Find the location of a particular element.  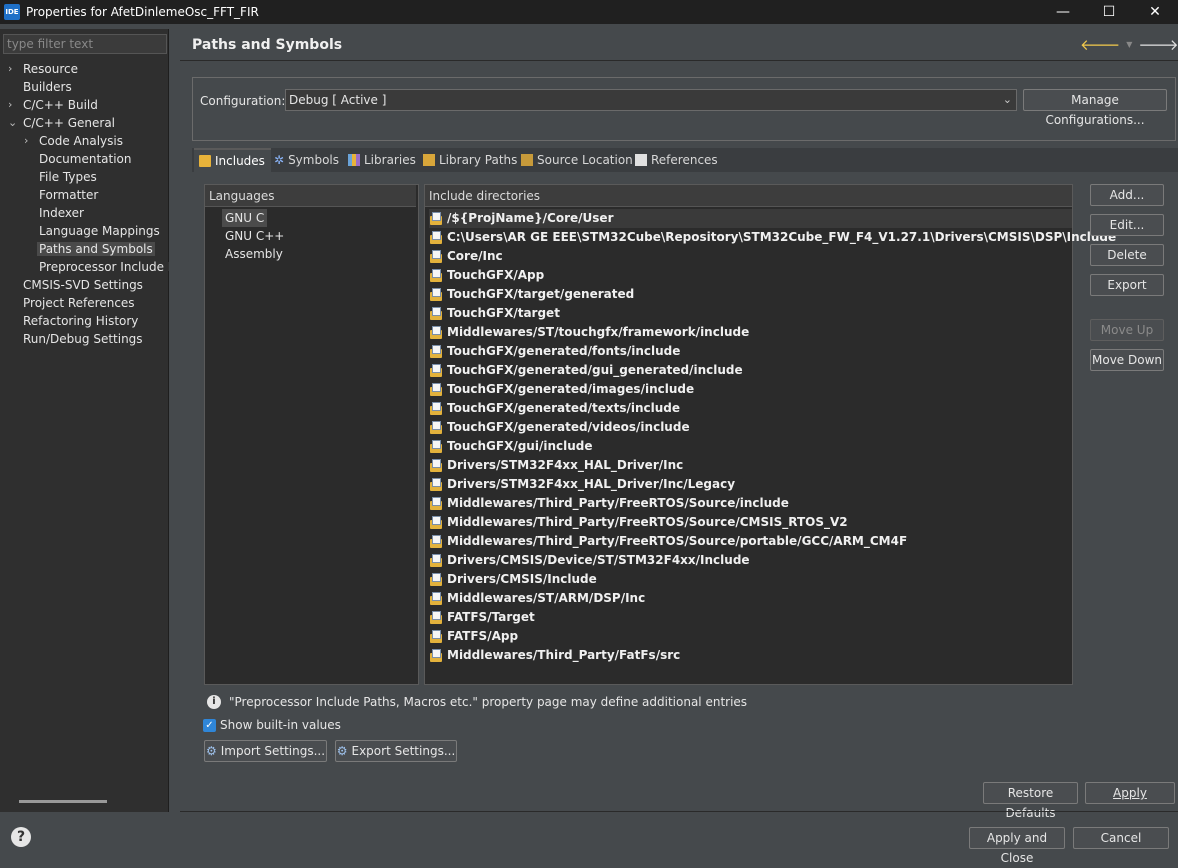

list-item: FATFS/App is located at coordinates (473, 636).